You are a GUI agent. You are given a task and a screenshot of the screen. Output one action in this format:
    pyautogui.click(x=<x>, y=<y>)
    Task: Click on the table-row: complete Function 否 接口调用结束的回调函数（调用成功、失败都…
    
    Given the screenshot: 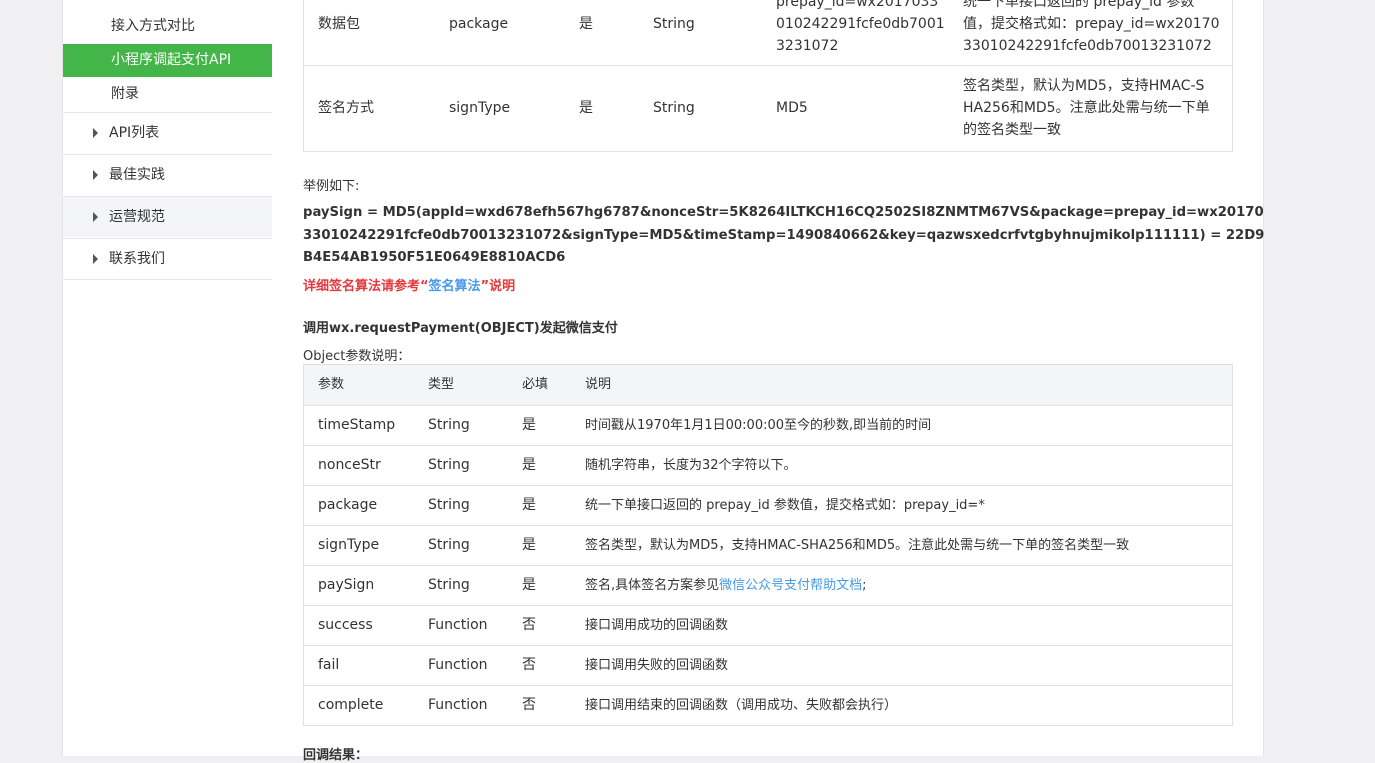 What is the action you would take?
    pyautogui.click(x=768, y=705)
    